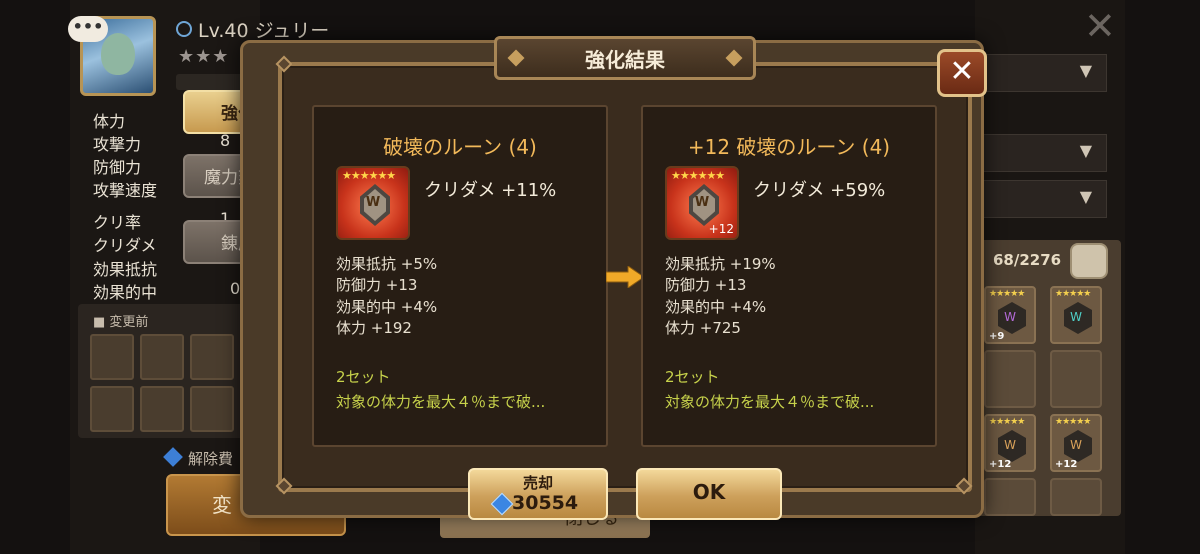 The width and height of the screenshot is (1200, 554). Describe the element at coordinates (625, 277) in the screenshot. I see `arrow-right-icon` at that location.